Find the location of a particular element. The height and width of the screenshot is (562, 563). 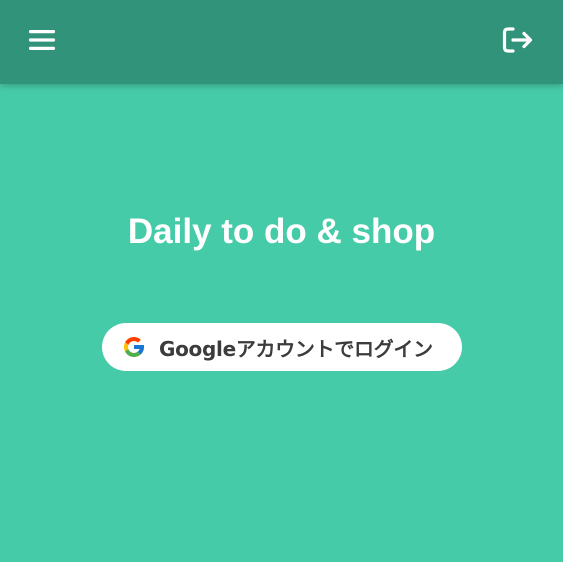

google-login-label: Googleアカウントでログイン is located at coordinates (296, 348).